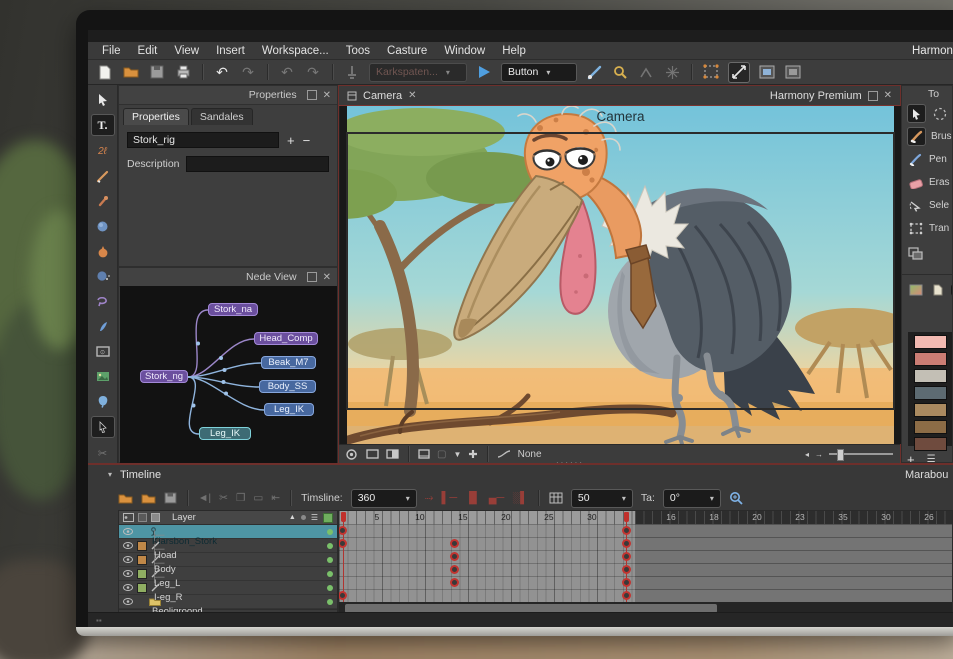  What do you see at coordinates (392, 454) in the screenshot?
I see `matte-view-icon` at bounding box center [392, 454].